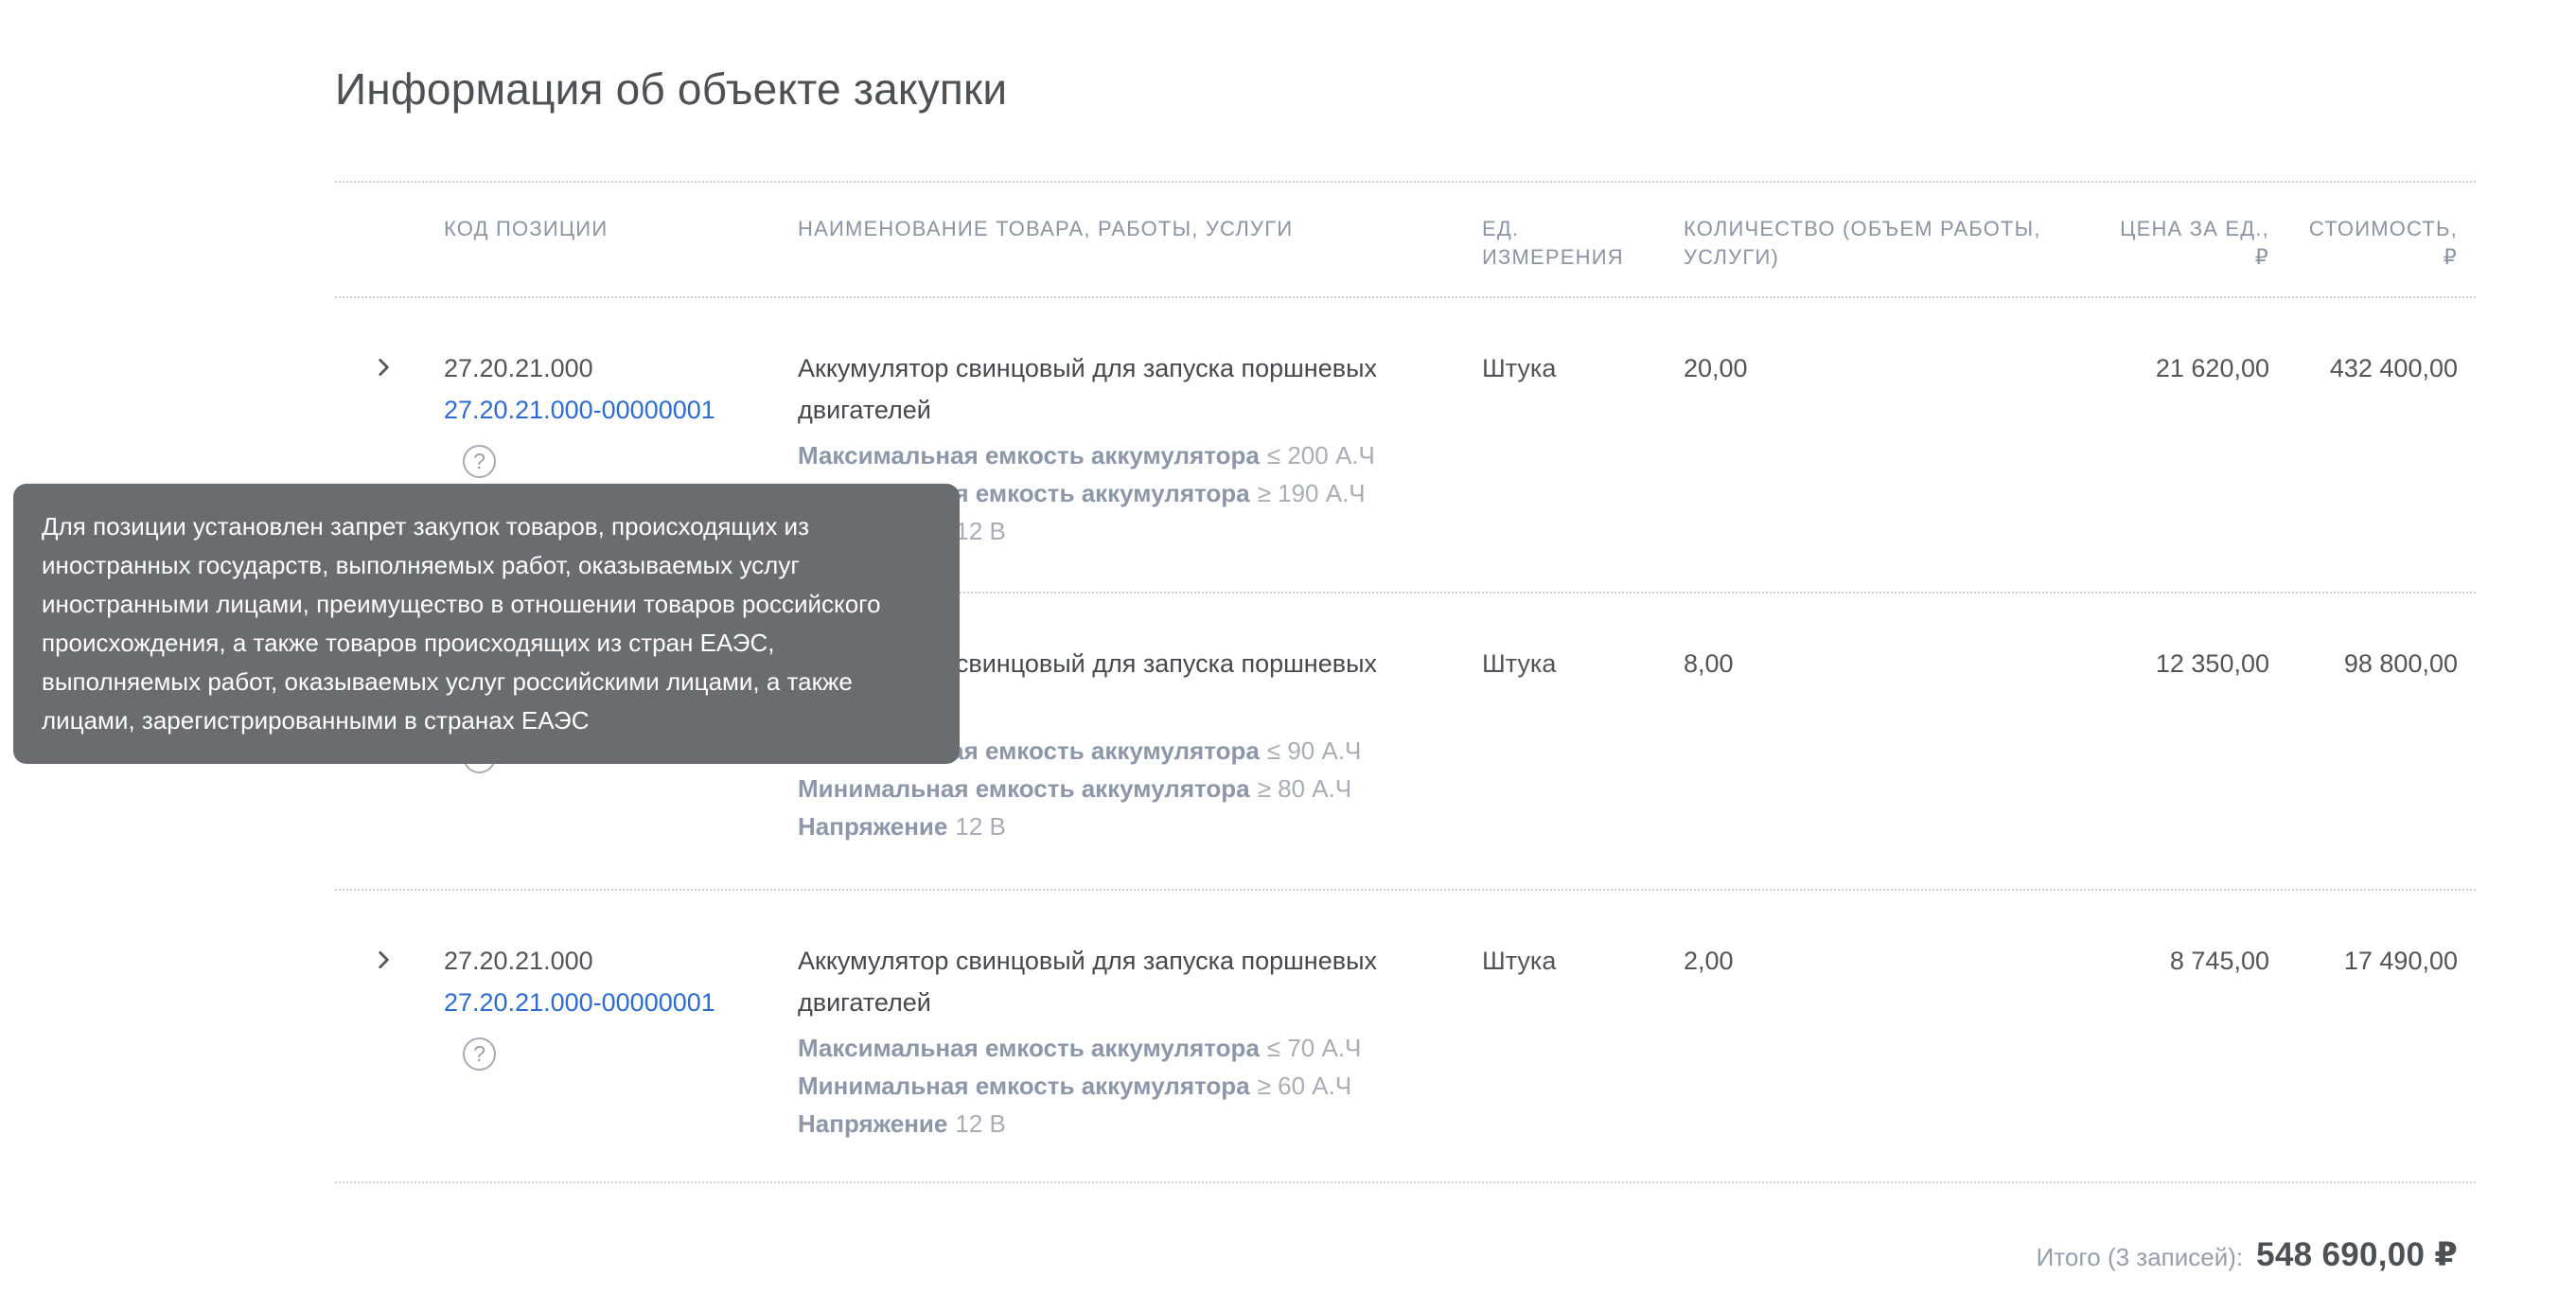 This screenshot has height=1294, width=2576. What do you see at coordinates (1709, 663) in the screenshot?
I see `quantity-value: 8,00` at bounding box center [1709, 663].